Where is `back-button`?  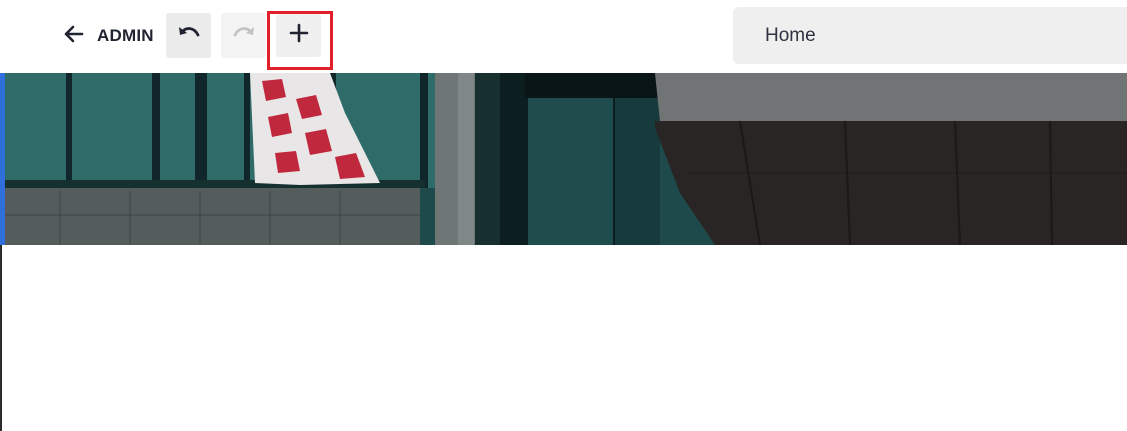 back-button is located at coordinates (73, 36).